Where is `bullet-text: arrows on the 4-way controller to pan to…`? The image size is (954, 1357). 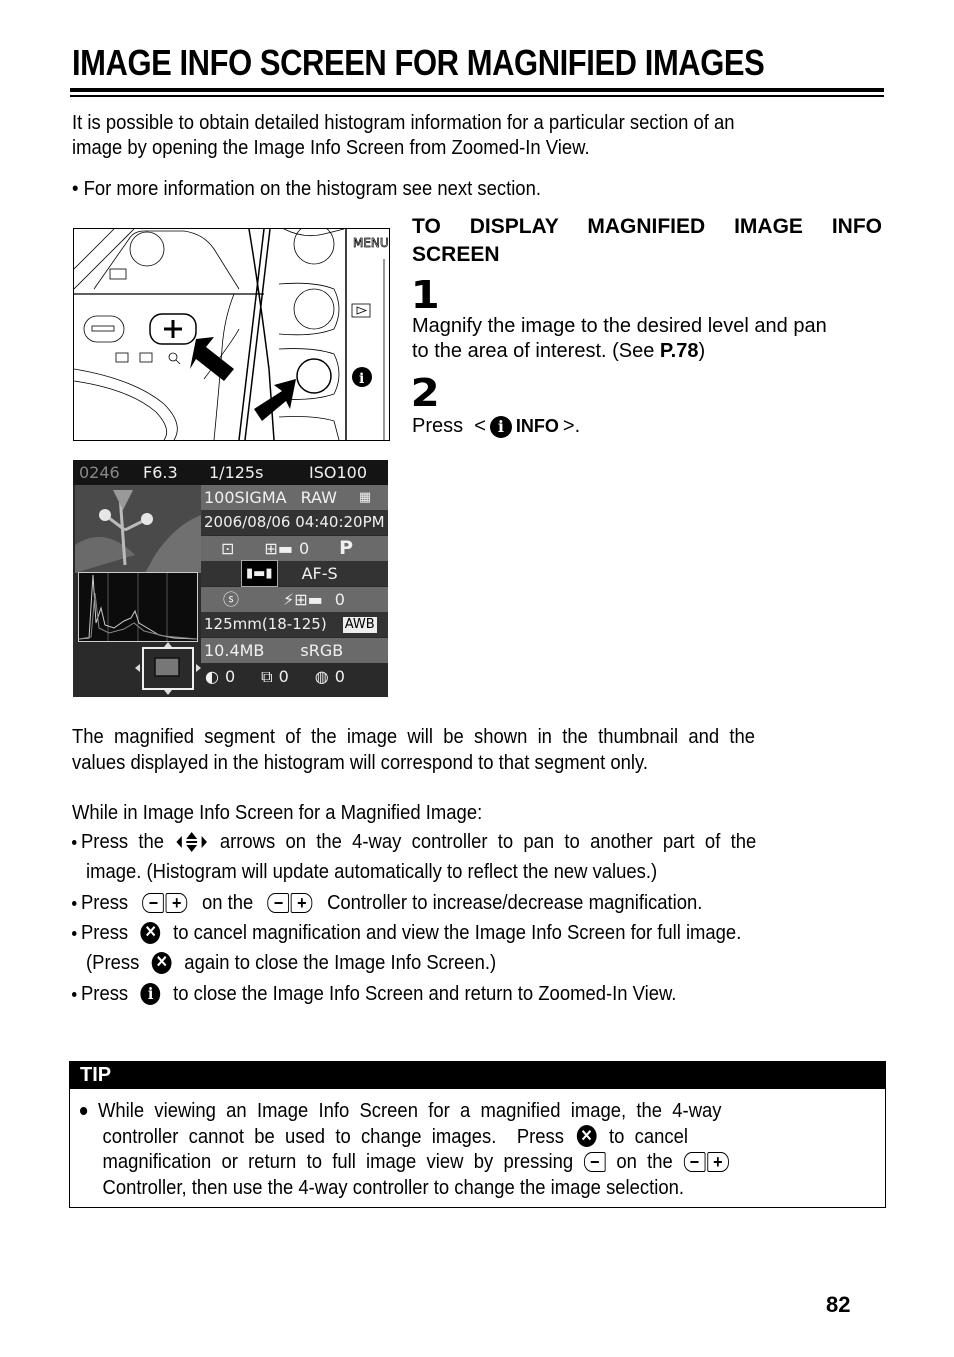
bullet-text: arrows on the 4-way controller to pan to… is located at coordinates (488, 841).